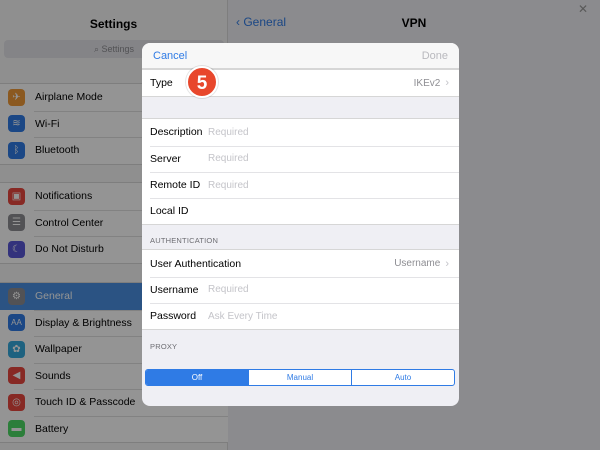 Image resolution: width=600 pixels, height=450 pixels. Describe the element at coordinates (173, 316) in the screenshot. I see `password-label: Password` at that location.